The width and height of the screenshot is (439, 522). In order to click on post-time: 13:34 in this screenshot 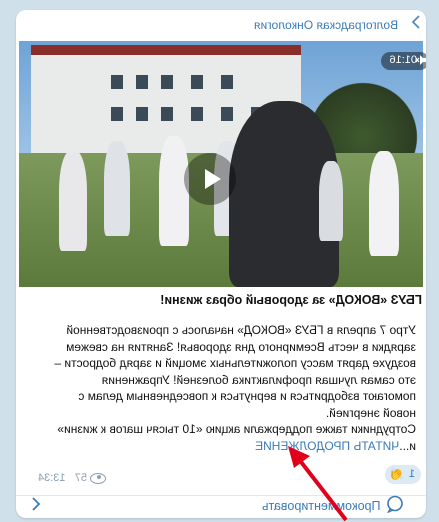, I will do `click(52, 478)`.